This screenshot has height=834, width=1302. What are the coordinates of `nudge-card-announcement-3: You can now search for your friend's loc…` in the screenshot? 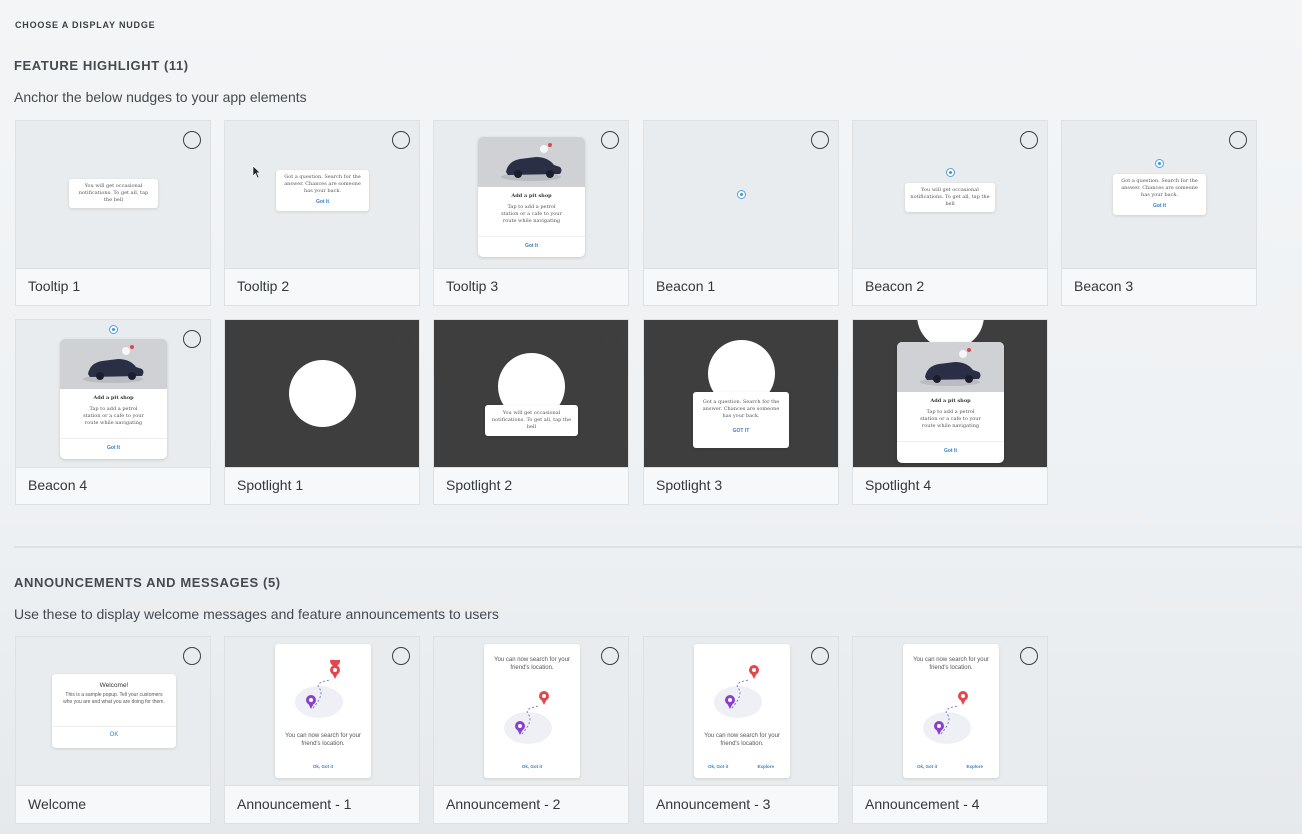 It's located at (741, 730).